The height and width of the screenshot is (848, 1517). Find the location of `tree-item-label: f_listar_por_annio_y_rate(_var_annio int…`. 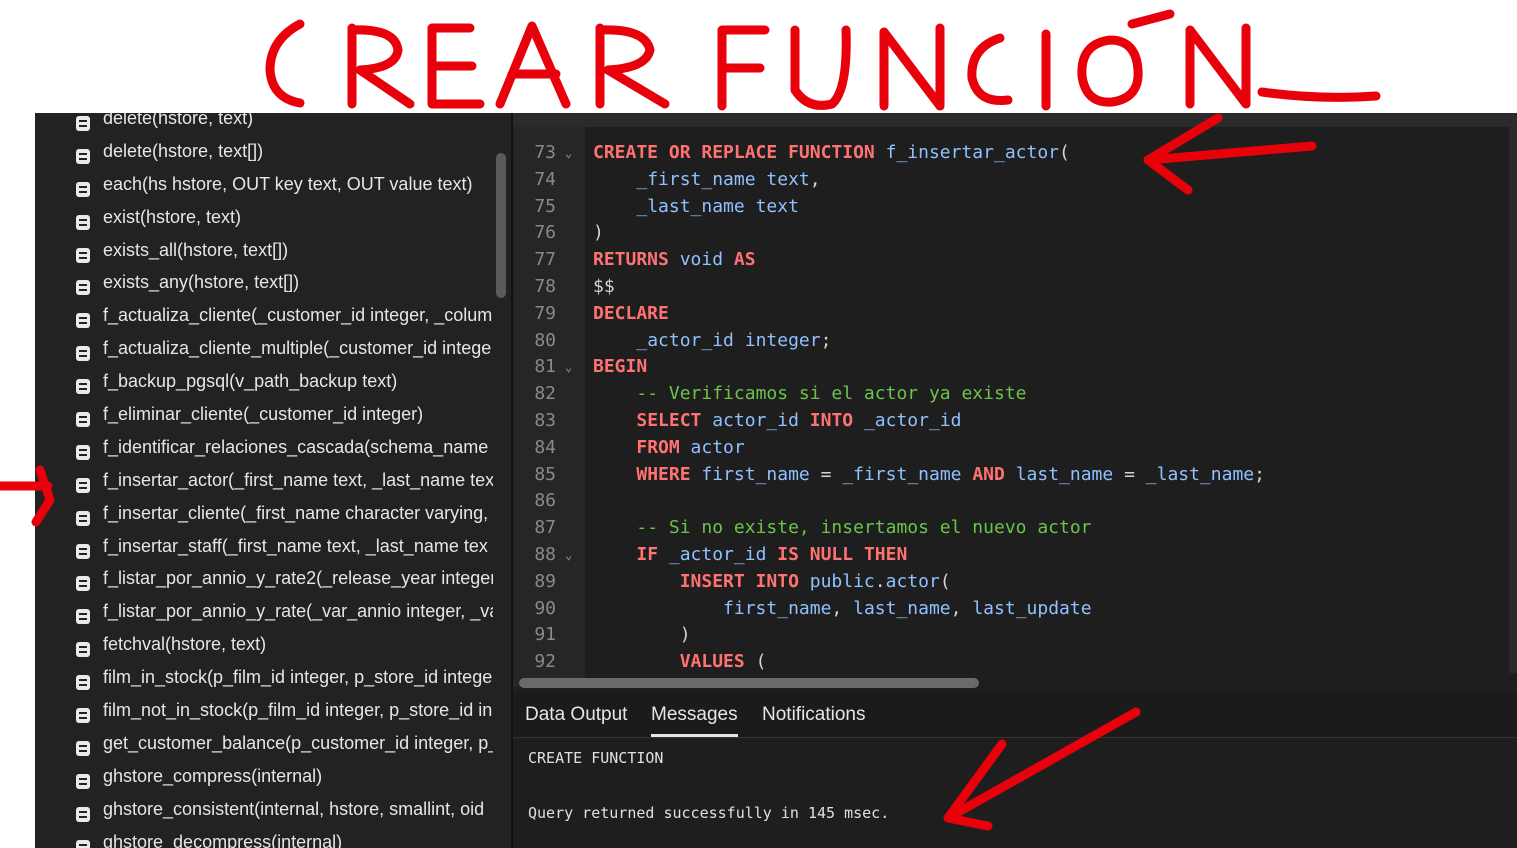

tree-item-label: f_listar_por_annio_y_rate(_var_annio int… is located at coordinates (298, 611).